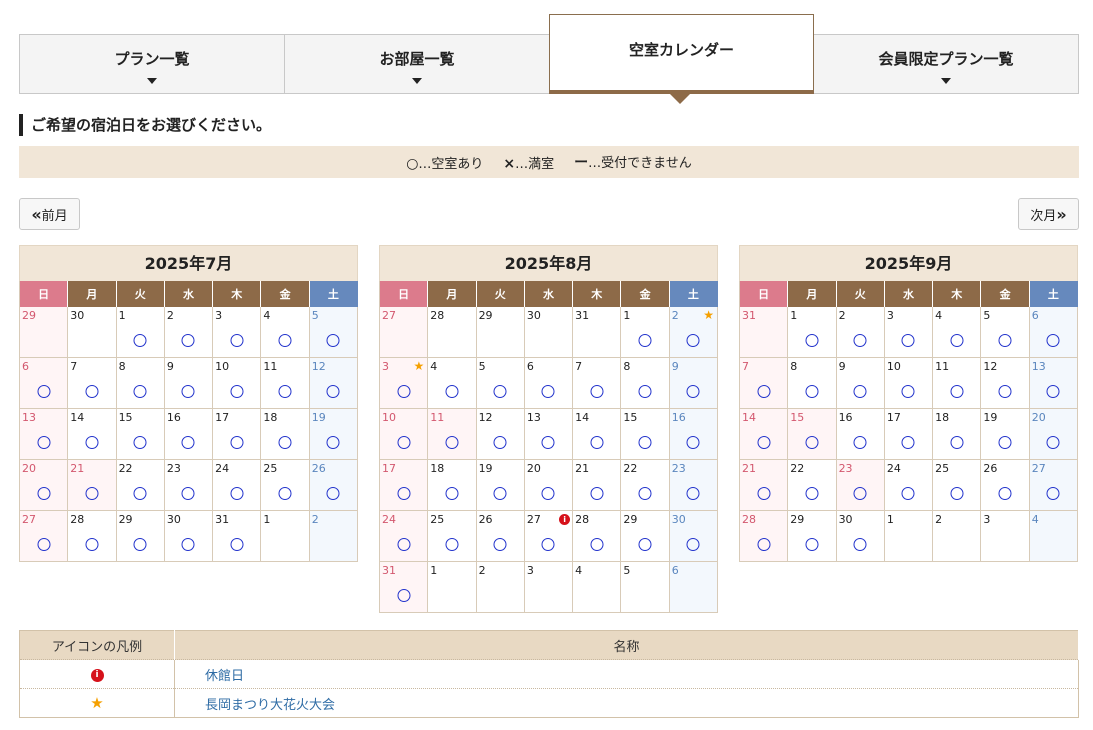 This screenshot has width=1093, height=730. What do you see at coordinates (404, 434) in the screenshot?
I see `calendar-day-cell: 10` at bounding box center [404, 434].